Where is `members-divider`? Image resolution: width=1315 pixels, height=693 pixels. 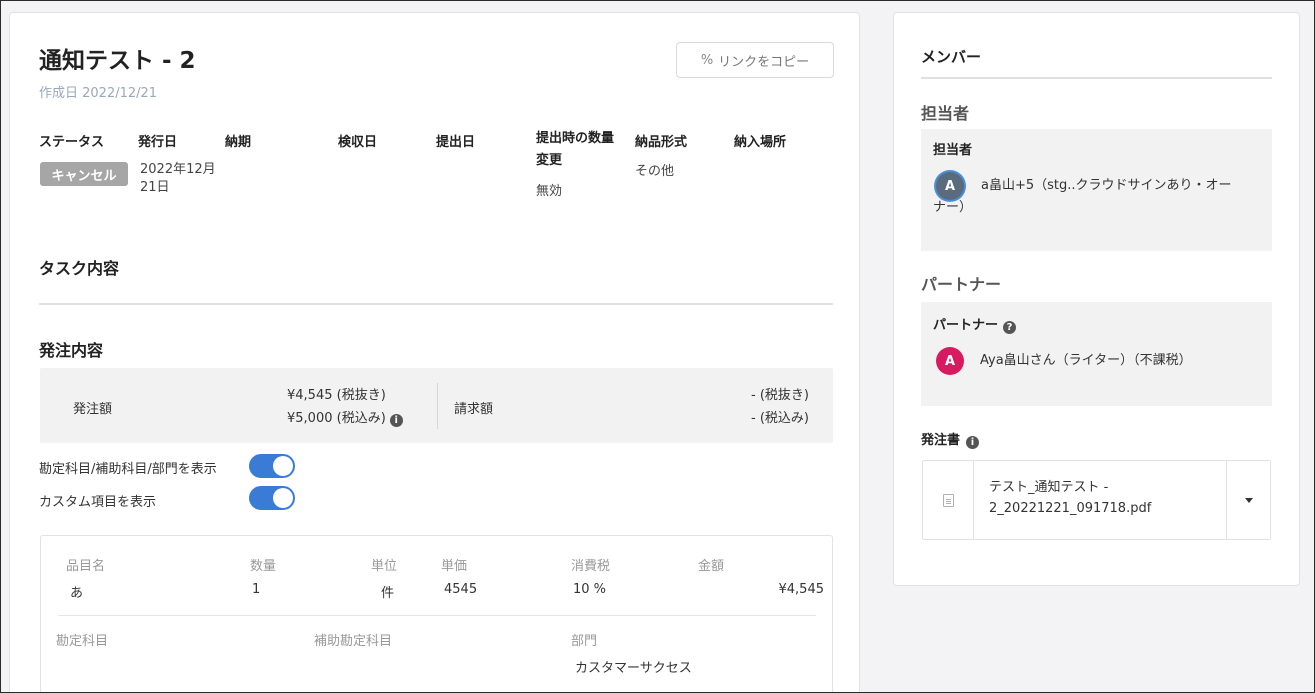
members-divider is located at coordinates (1096, 78).